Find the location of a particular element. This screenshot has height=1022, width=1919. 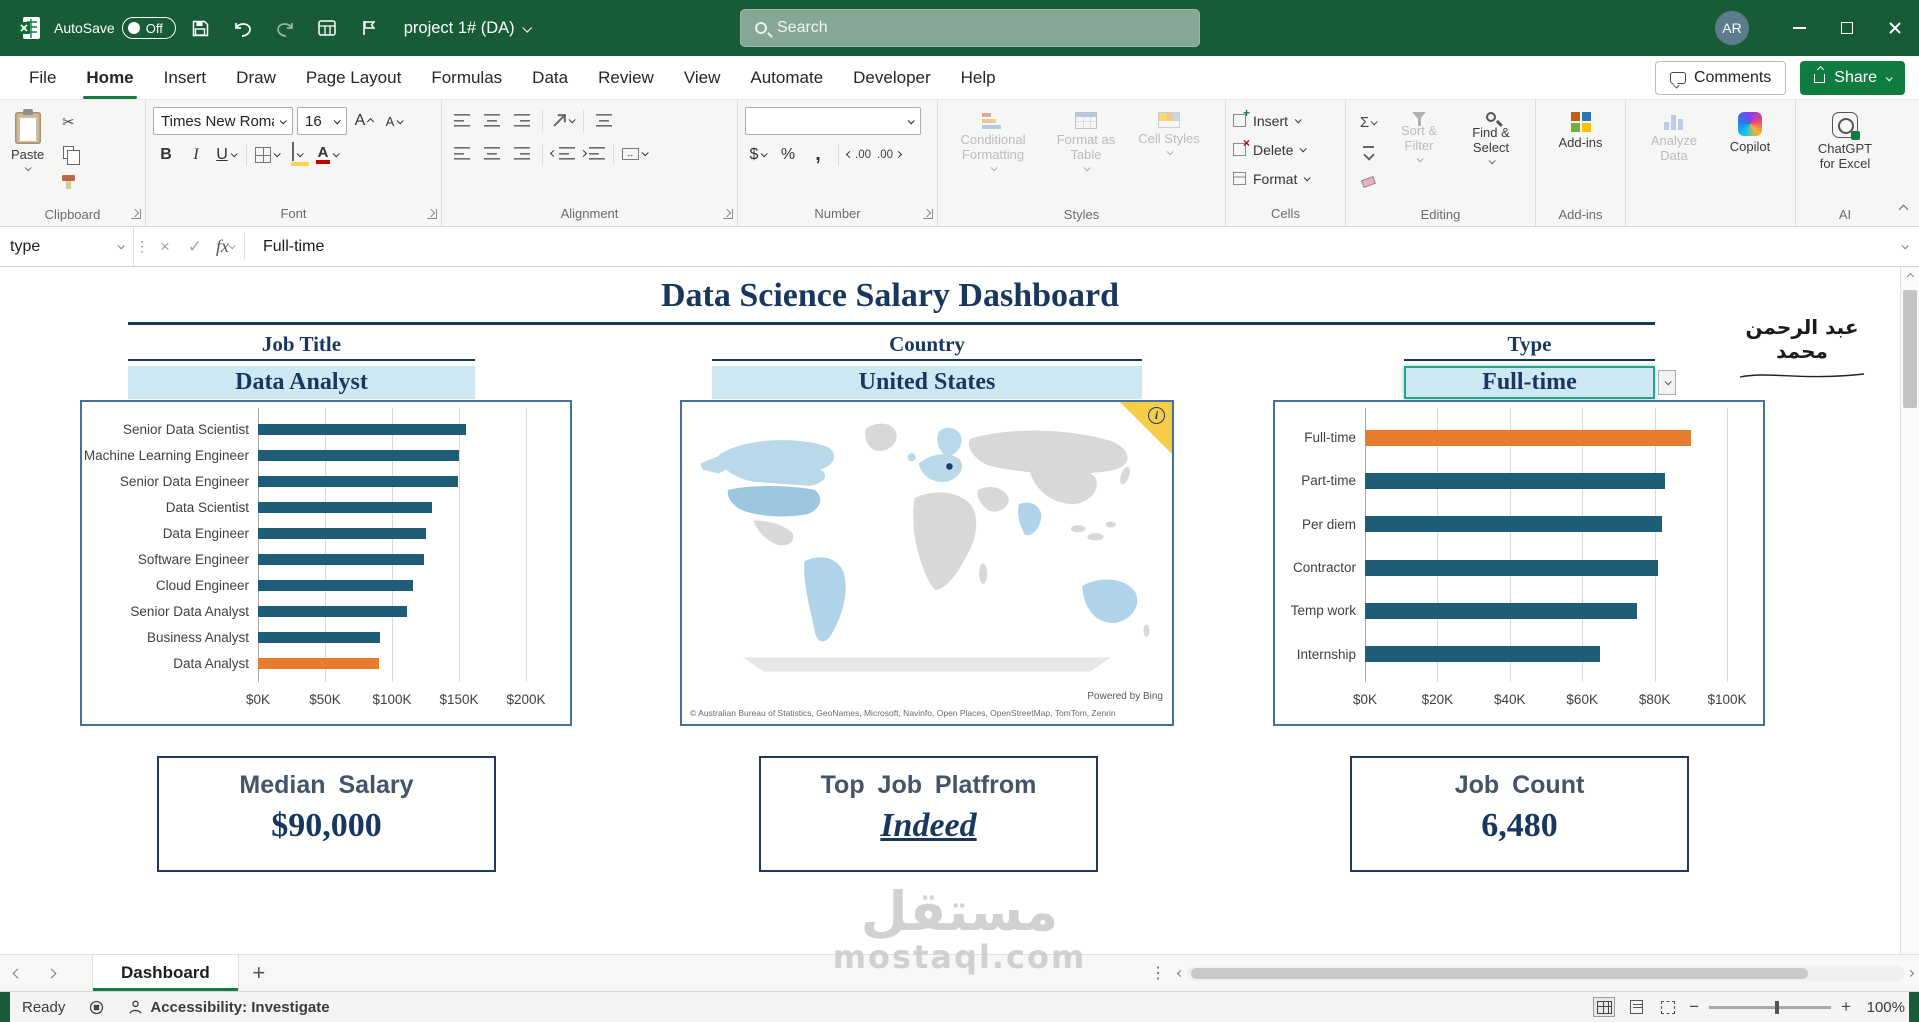

minimize-button is located at coordinates (1799, 28).